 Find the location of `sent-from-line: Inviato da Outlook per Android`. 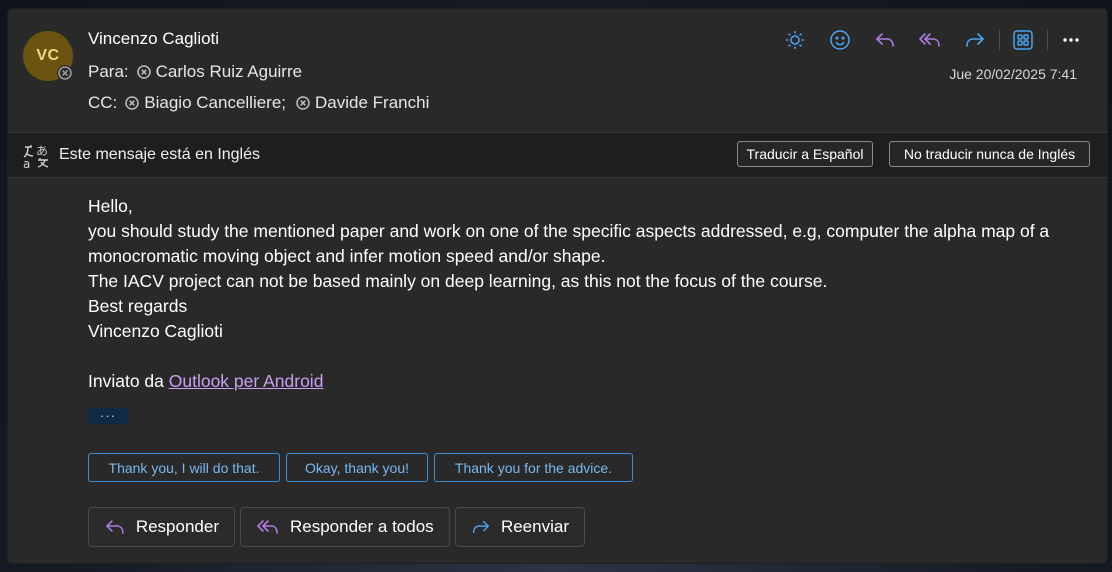

sent-from-line: Inviato da Outlook per Android is located at coordinates (583, 381).